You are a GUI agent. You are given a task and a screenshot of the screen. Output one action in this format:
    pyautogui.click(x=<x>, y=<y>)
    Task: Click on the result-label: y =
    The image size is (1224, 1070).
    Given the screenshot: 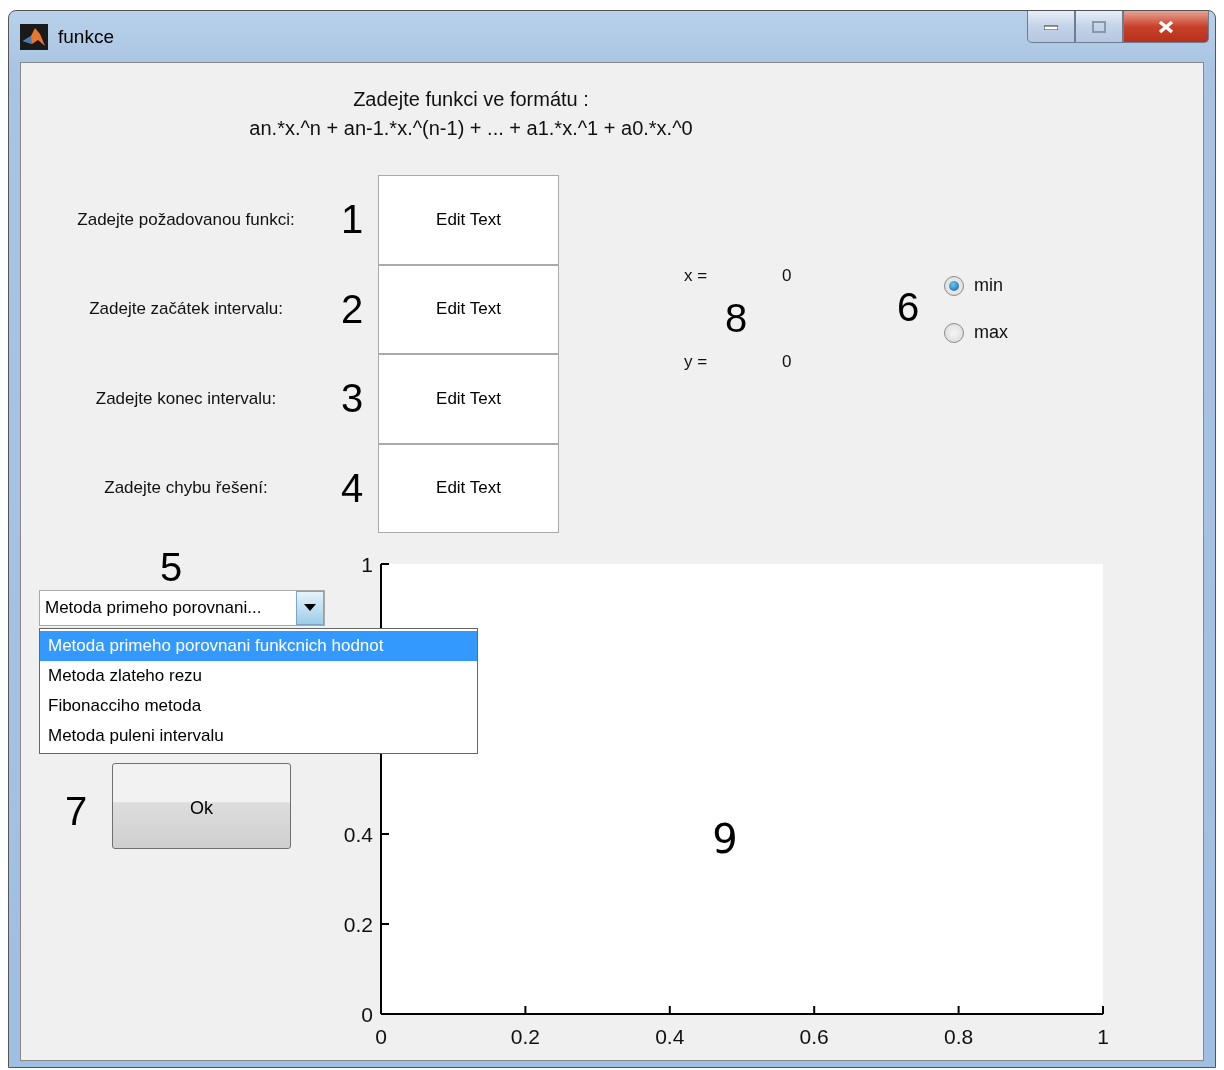 What is the action you would take?
    pyautogui.click(x=696, y=362)
    